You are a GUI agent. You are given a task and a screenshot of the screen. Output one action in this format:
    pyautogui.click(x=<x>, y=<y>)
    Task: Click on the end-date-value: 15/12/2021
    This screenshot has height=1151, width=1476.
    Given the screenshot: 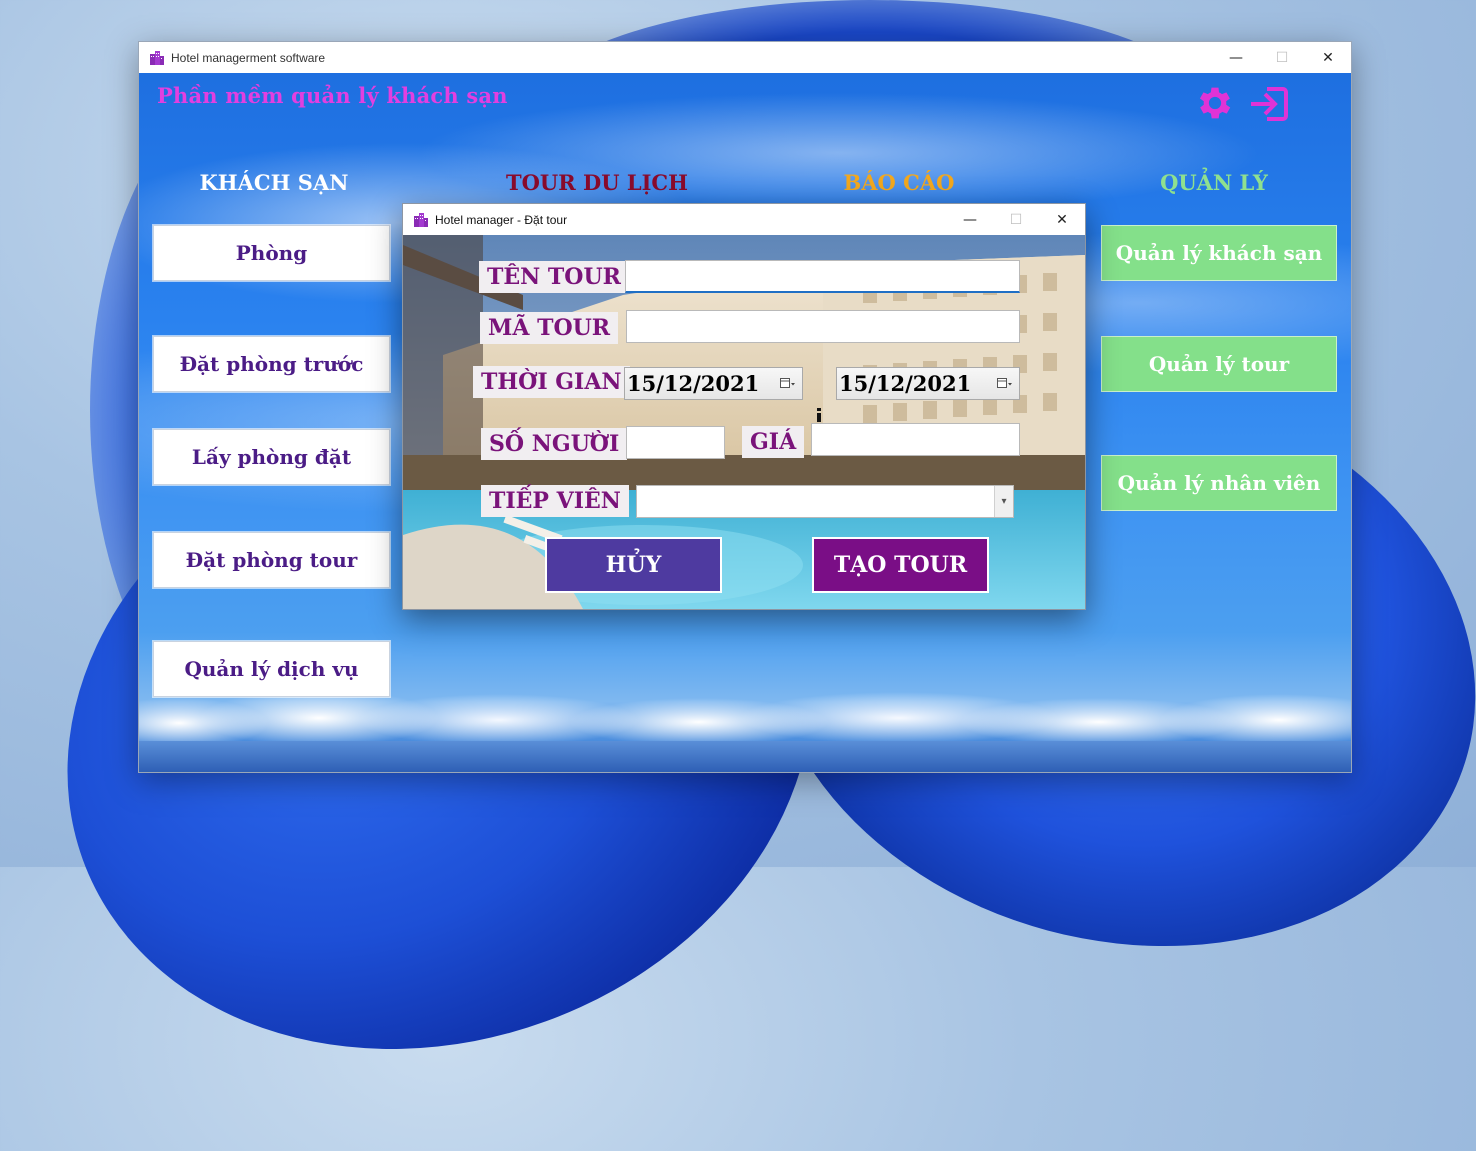 What is the action you would take?
    pyautogui.click(x=905, y=383)
    